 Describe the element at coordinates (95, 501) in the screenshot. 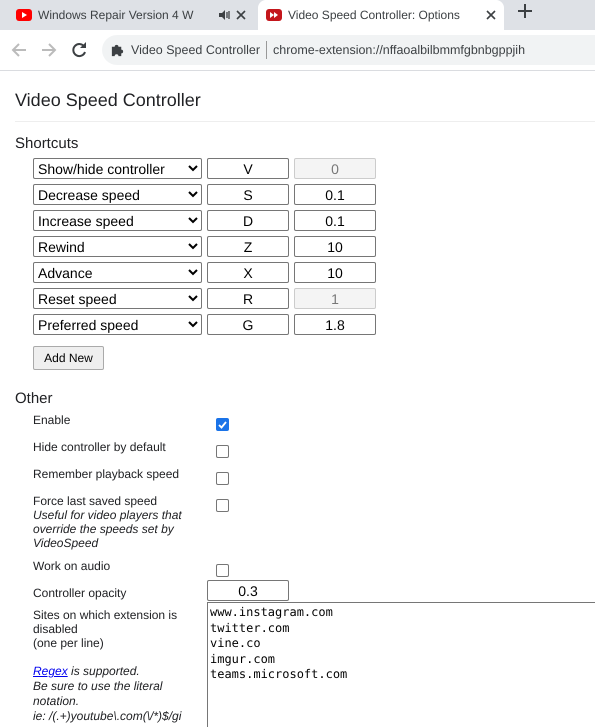

I see `option-label: Force last saved speed` at that location.